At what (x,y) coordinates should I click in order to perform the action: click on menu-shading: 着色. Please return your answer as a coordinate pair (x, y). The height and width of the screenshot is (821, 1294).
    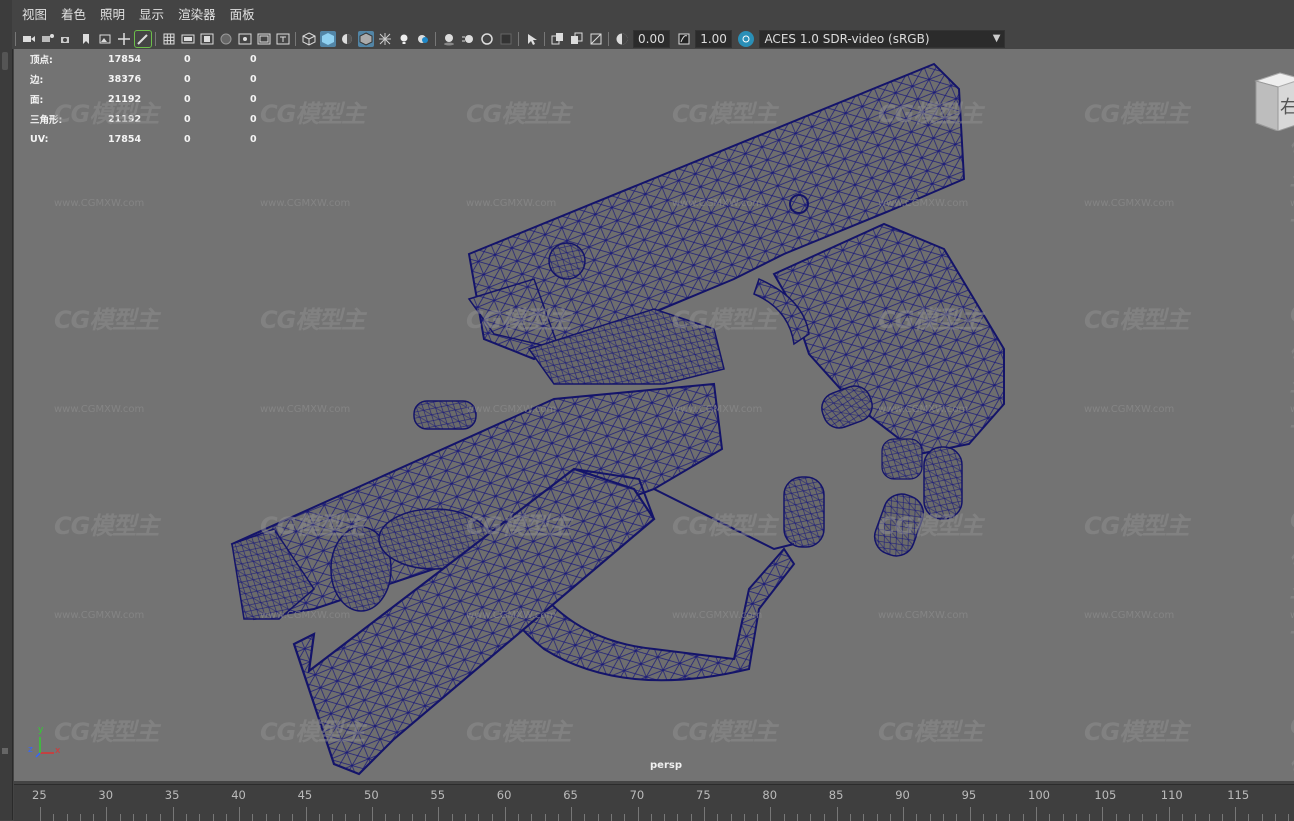
    Looking at the image, I should click on (73, 14).